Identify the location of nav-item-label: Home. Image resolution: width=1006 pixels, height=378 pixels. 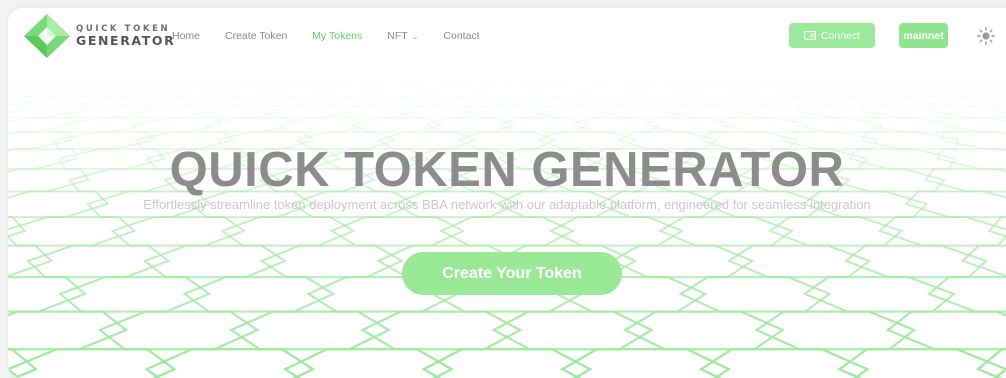
(186, 36).